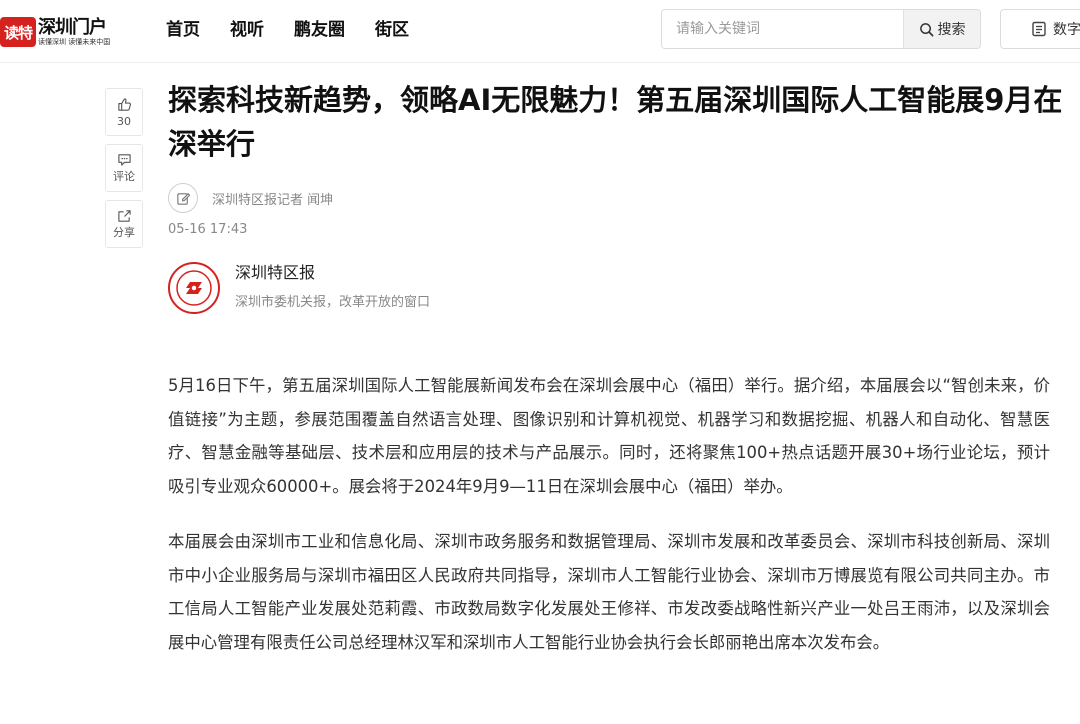  I want to click on main-nav: 首页 视听 鹏友圈 街区, so click(302, 30).